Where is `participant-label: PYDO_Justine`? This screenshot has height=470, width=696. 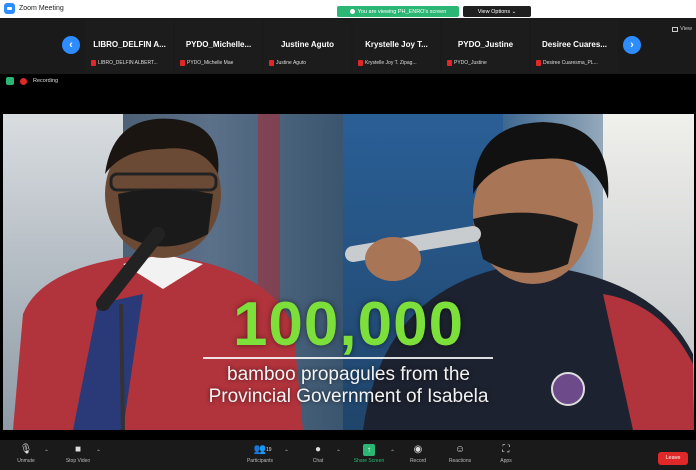 participant-label: PYDO_Justine is located at coordinates (487, 63).